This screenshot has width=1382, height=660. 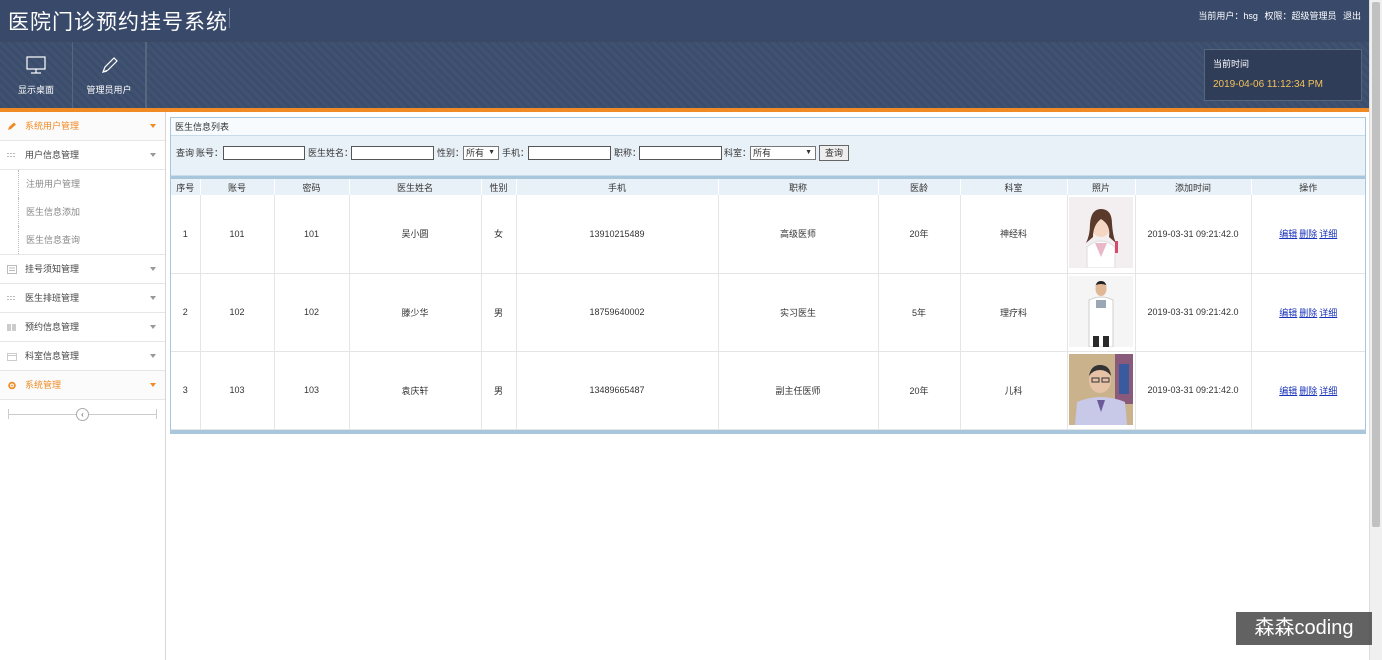 What do you see at coordinates (237, 312) in the screenshot?
I see `cell-account: 102` at bounding box center [237, 312].